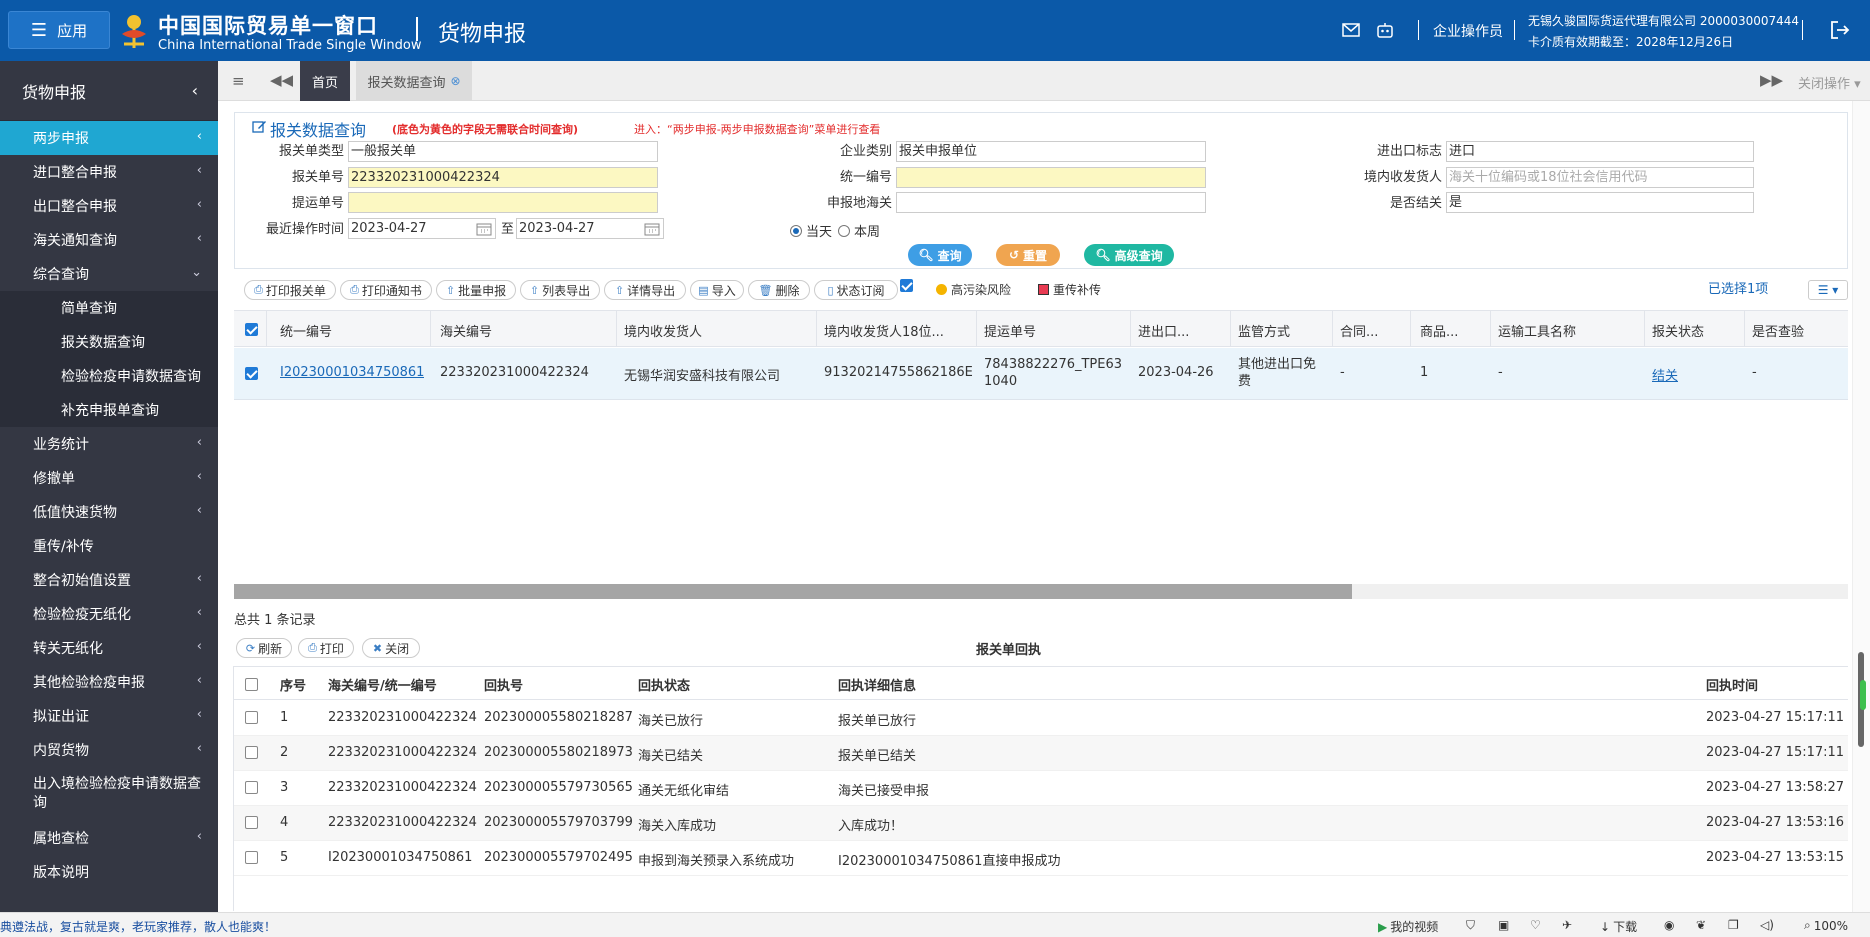 The height and width of the screenshot is (937, 1870). I want to click on date-to-input: 2023-04-27, so click(590, 228).